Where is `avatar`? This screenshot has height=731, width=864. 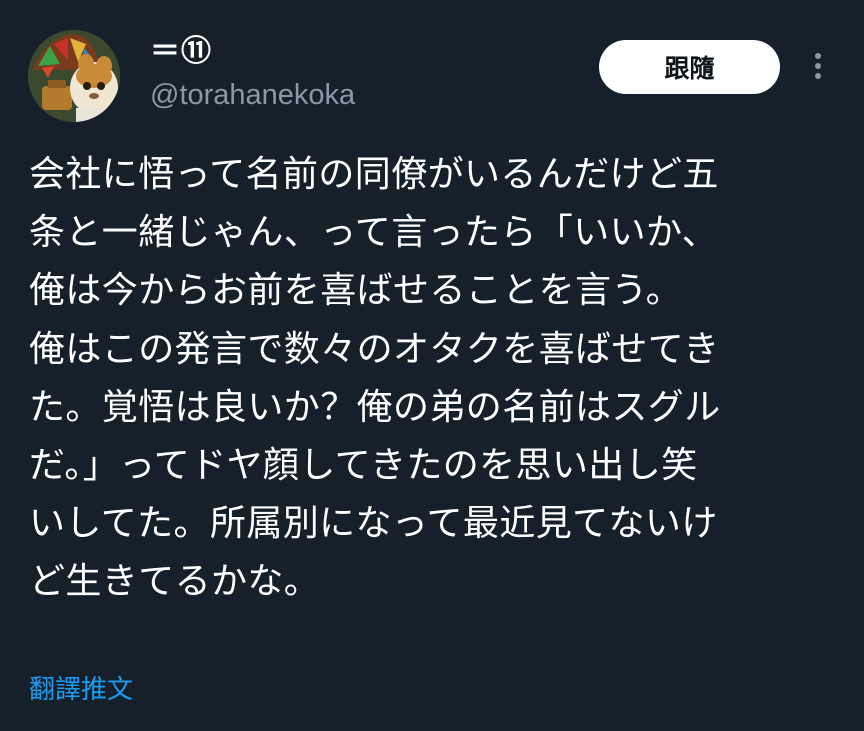 avatar is located at coordinates (74, 76).